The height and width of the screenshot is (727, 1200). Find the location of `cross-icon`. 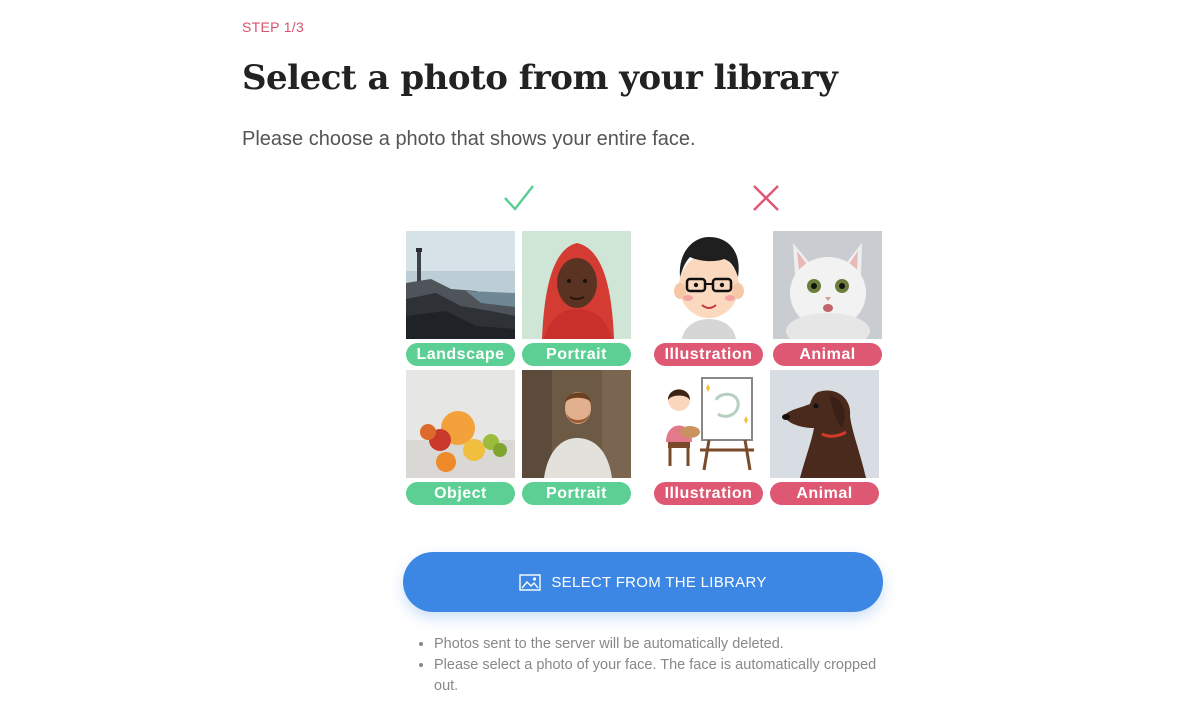

cross-icon is located at coordinates (766, 198).